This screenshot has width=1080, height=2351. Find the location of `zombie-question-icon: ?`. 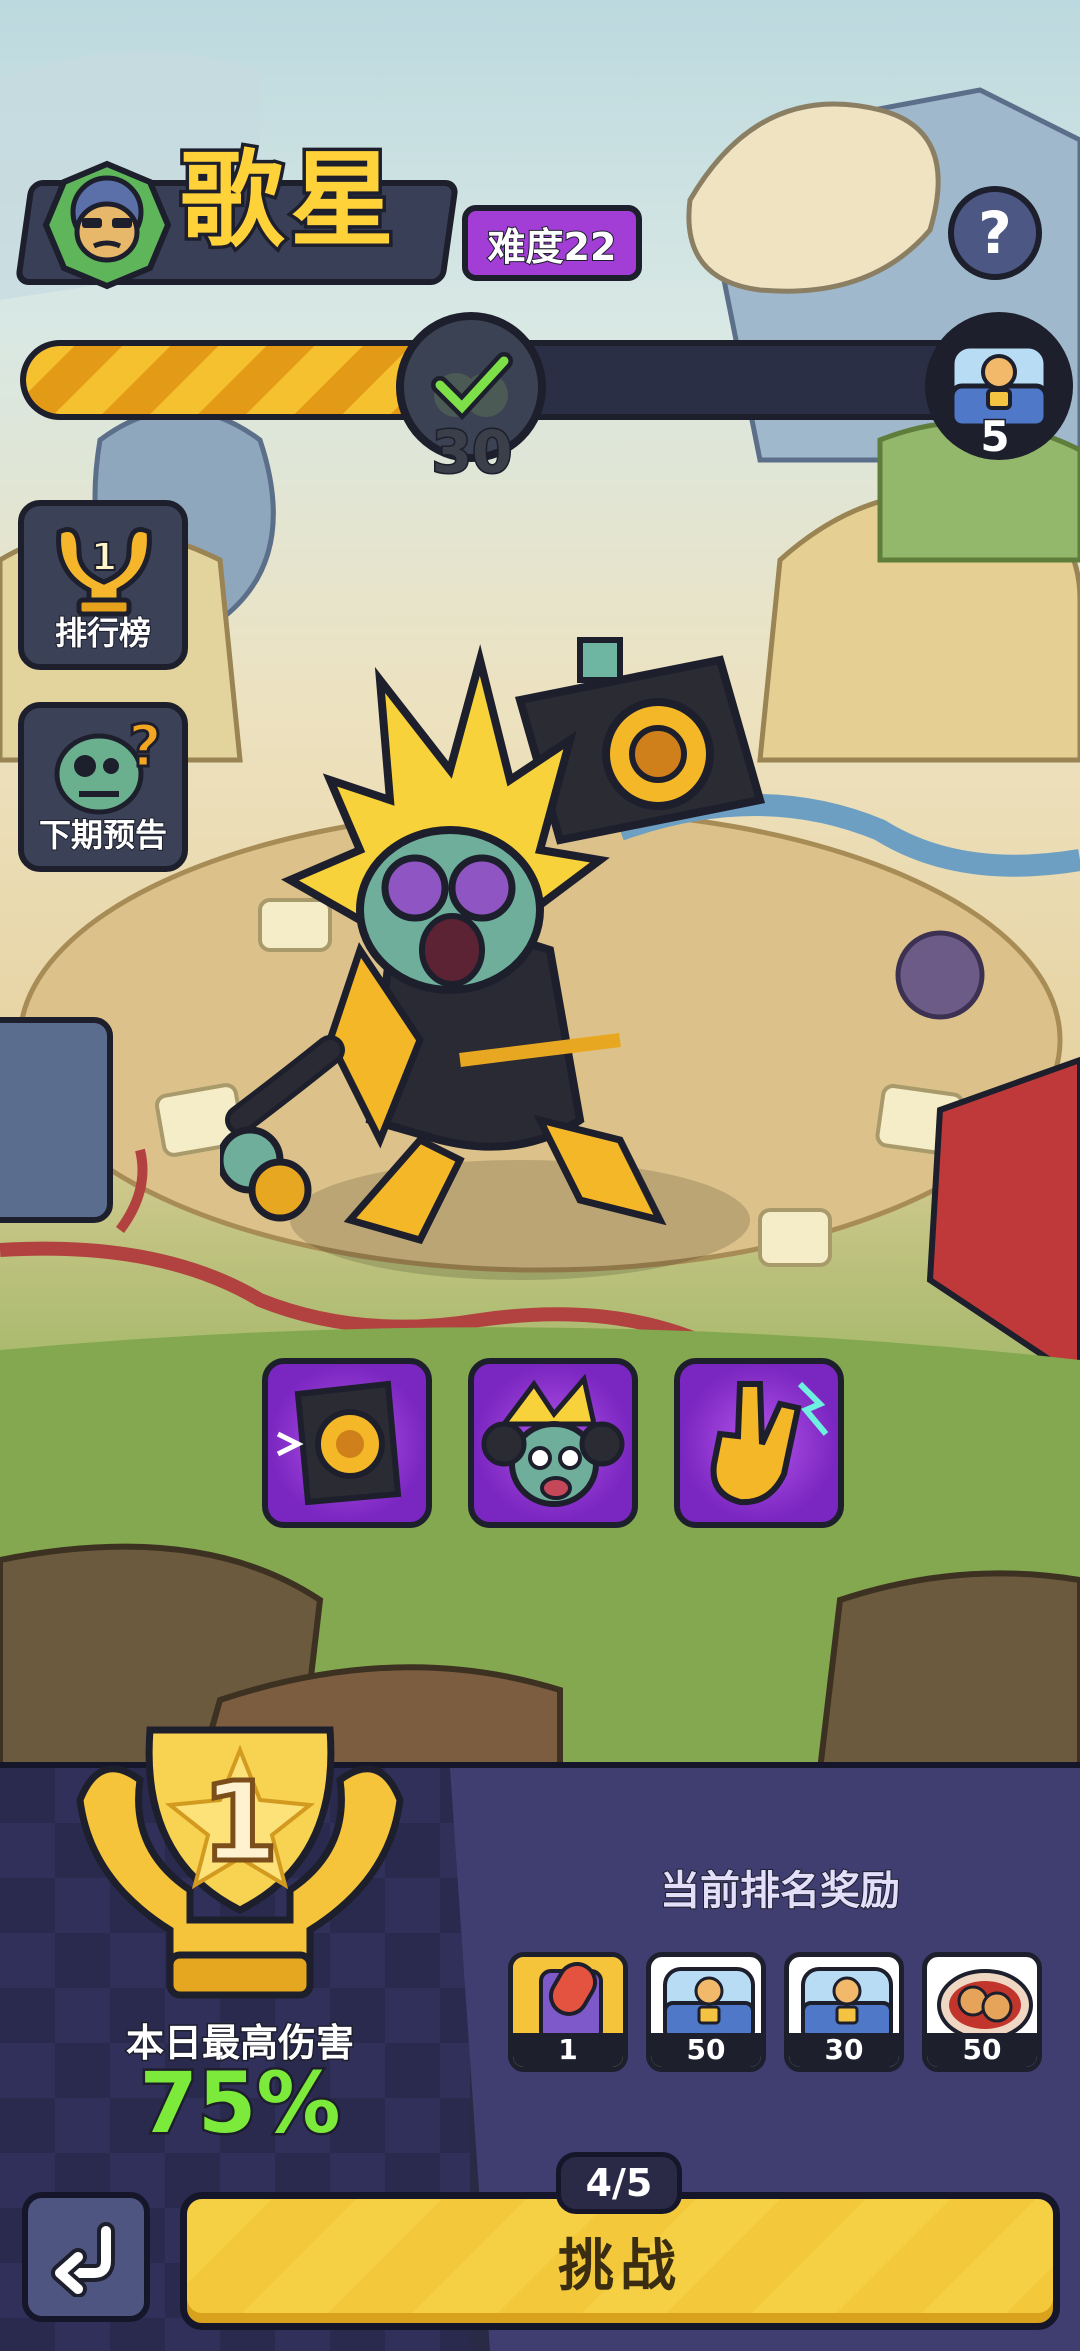

zombie-question-icon: ? is located at coordinates (108, 764).